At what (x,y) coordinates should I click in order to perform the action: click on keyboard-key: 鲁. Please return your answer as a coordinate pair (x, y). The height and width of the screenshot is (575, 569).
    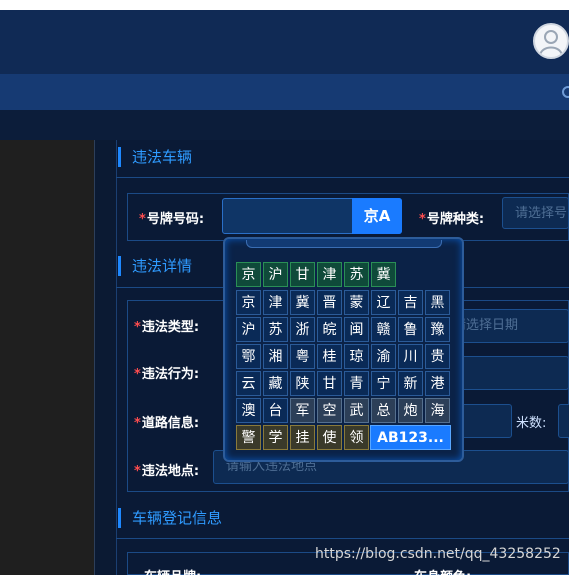
    Looking at the image, I should click on (410, 329).